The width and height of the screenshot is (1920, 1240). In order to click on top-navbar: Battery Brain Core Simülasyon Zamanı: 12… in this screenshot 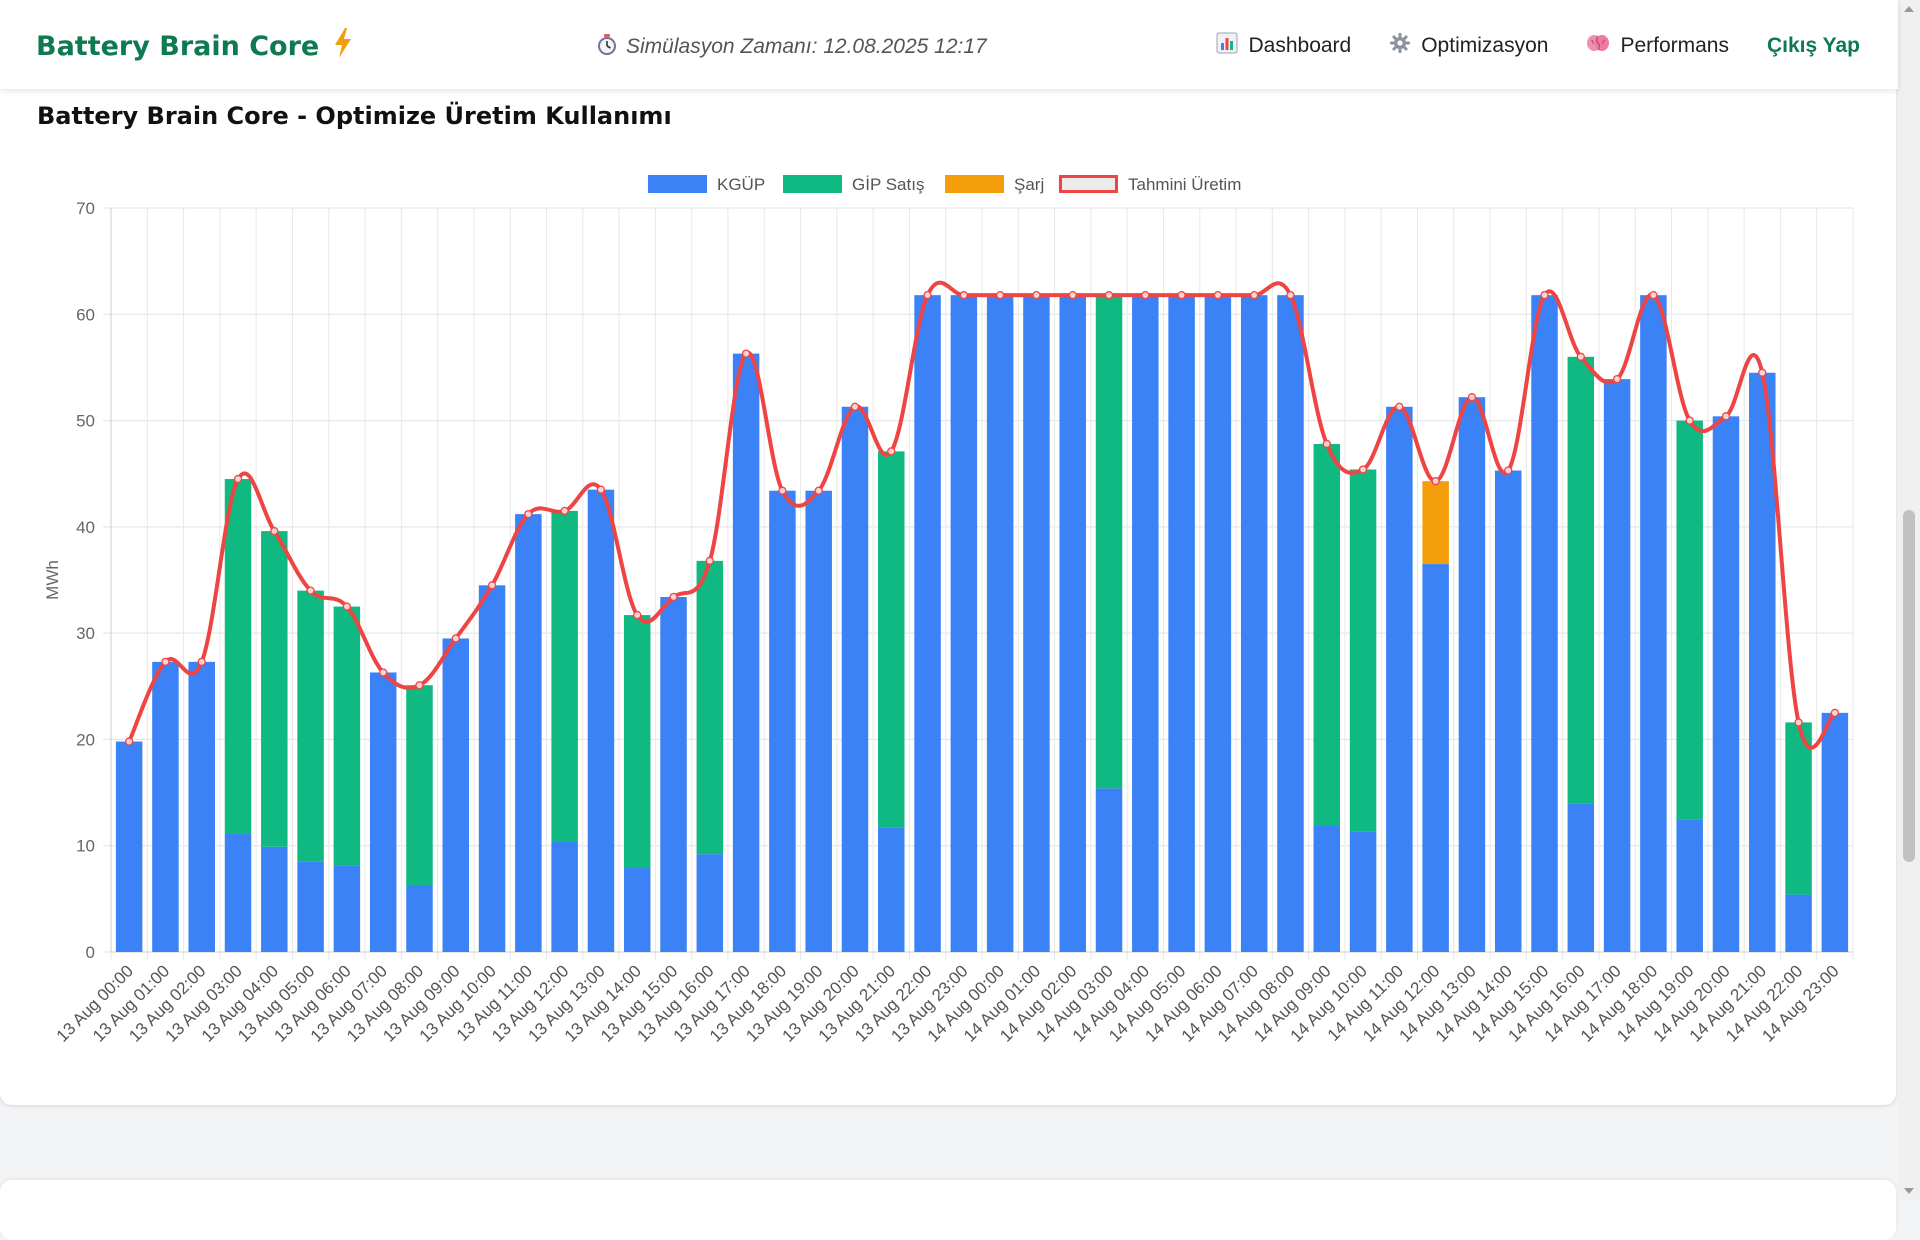, I will do `click(949, 44)`.